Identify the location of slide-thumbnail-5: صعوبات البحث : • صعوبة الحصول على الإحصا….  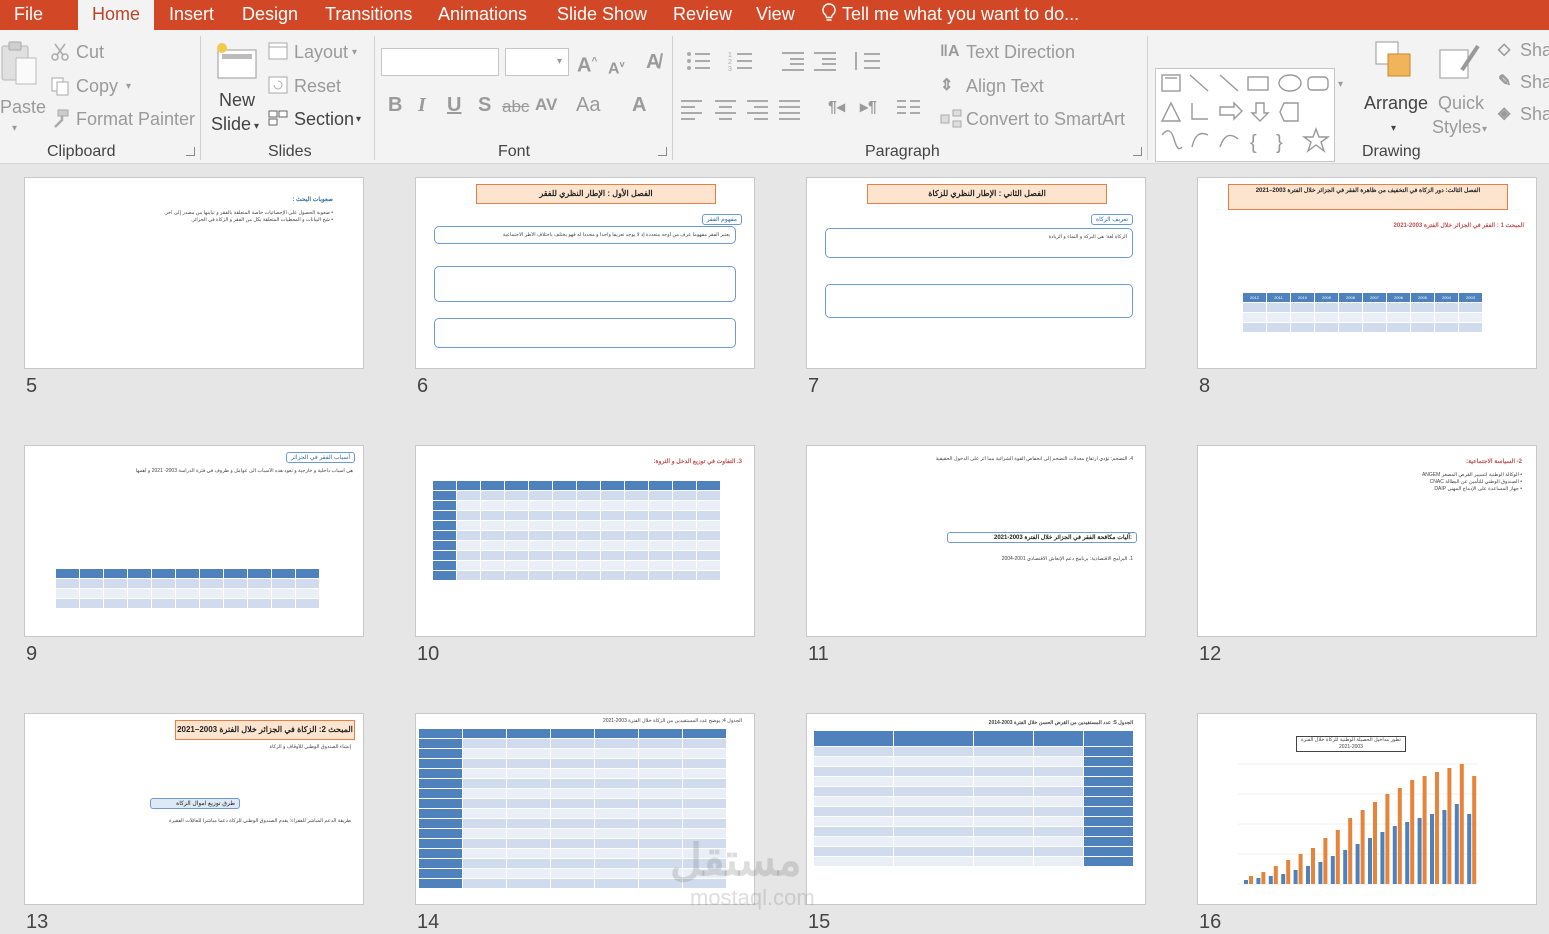
(194, 273).